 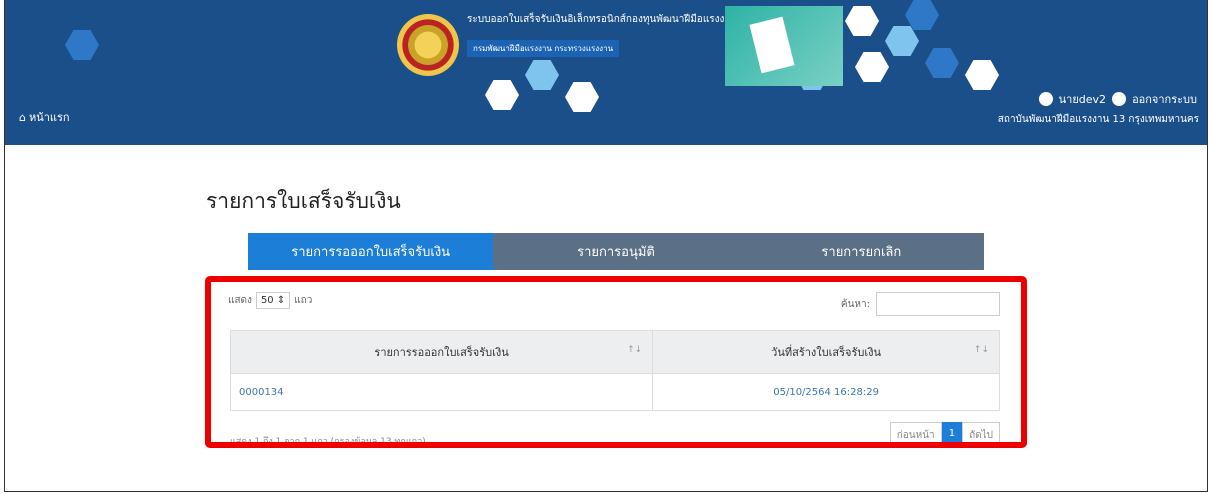 What do you see at coordinates (303, 201) in the screenshot?
I see `page-title: รายการใบเสร็จรับเงิน` at bounding box center [303, 201].